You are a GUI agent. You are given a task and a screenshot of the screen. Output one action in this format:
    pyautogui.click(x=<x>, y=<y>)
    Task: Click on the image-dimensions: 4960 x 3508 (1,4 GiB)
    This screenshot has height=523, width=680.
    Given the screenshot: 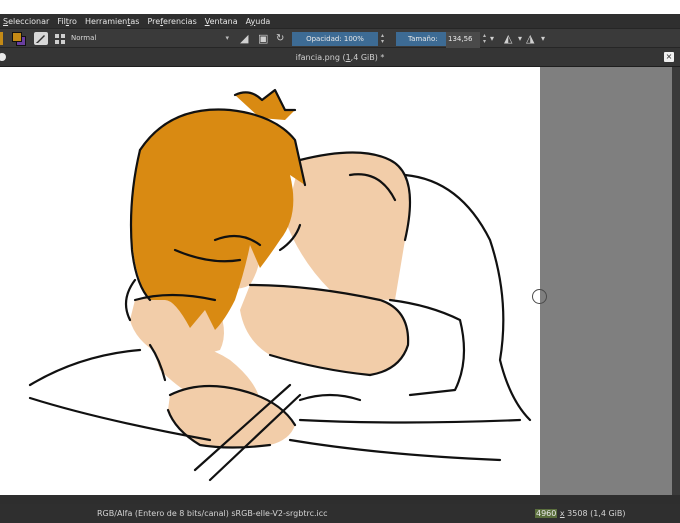 What is the action you would take?
    pyautogui.click(x=580, y=513)
    